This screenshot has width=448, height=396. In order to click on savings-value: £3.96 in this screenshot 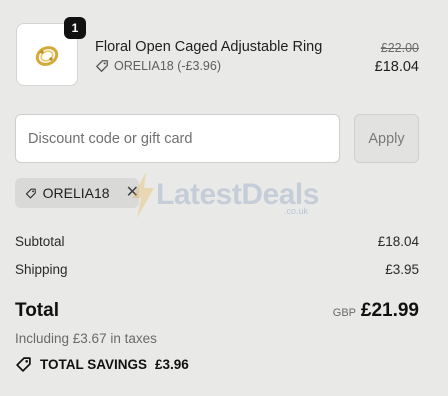, I will do `click(172, 364)`.